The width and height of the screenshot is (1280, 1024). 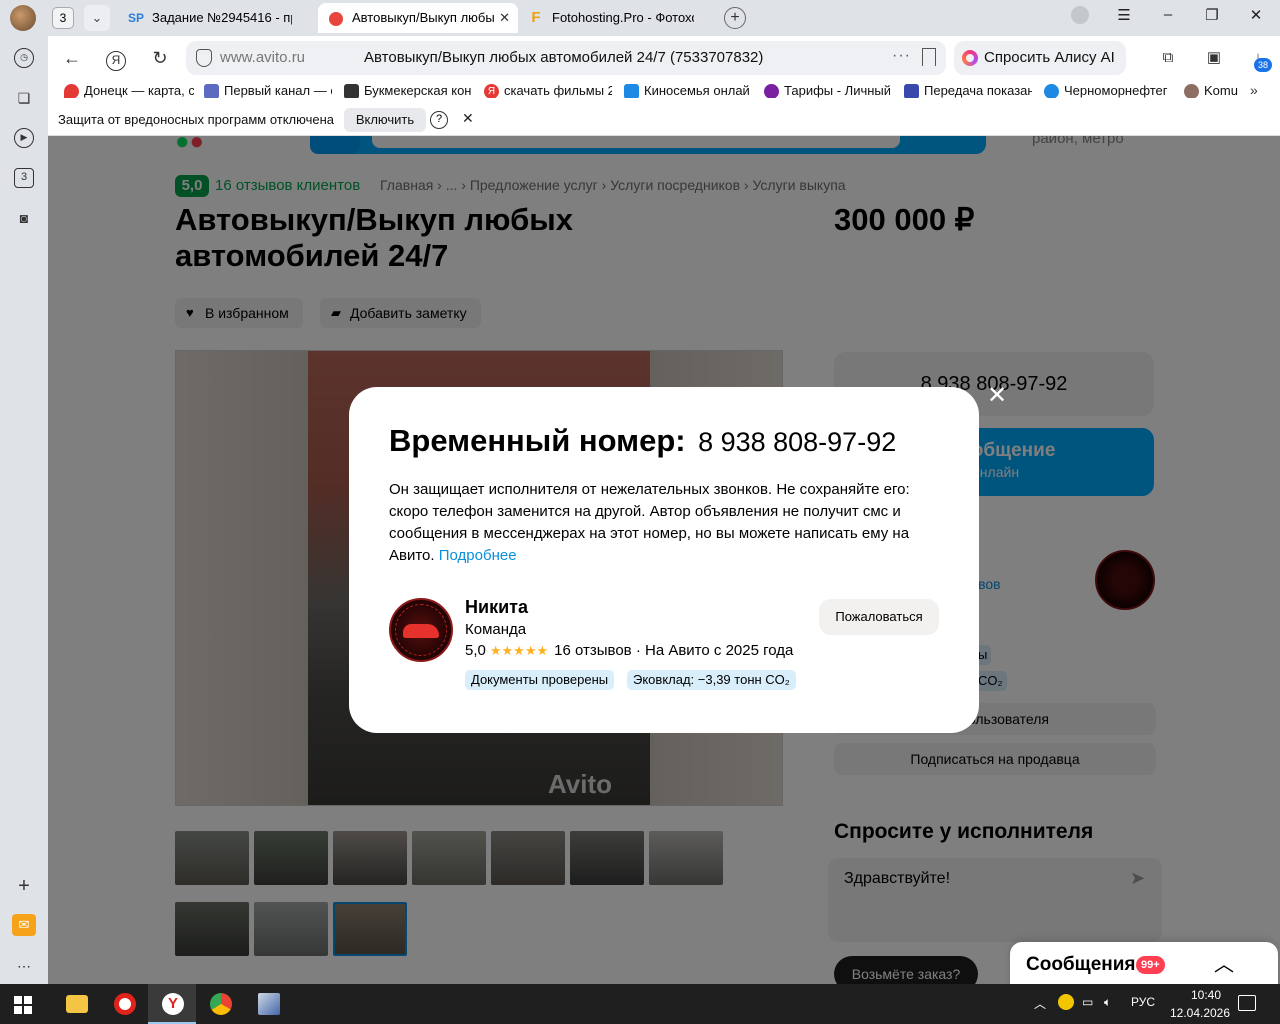 I want to click on help-icon: ?, so click(x=439, y=120).